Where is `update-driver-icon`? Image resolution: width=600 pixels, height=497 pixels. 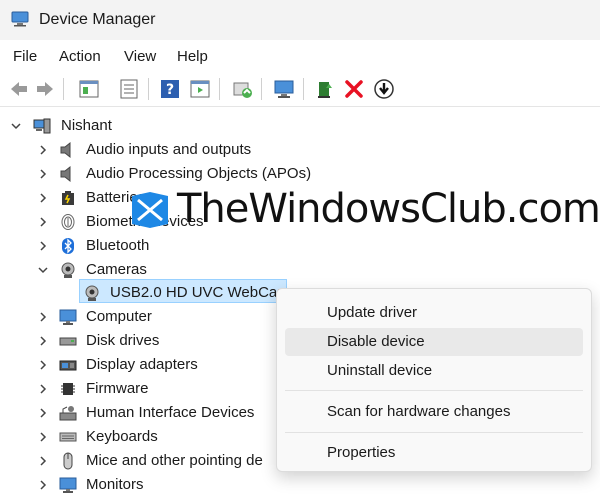
update-driver-icon is located at coordinates (242, 89).